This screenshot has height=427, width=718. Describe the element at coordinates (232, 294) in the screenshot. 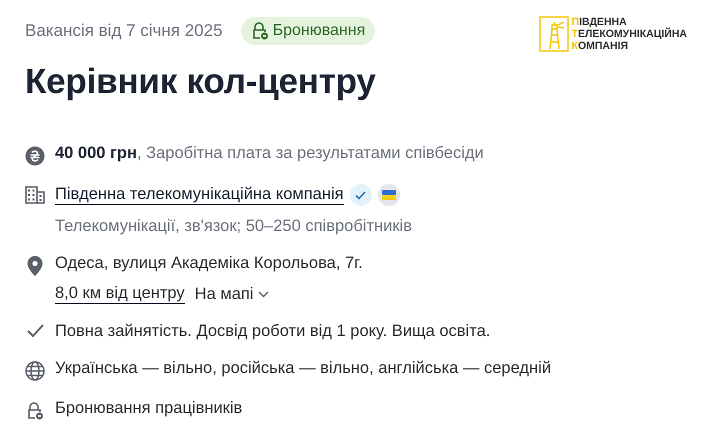

I see `map-link: На мапі` at that location.